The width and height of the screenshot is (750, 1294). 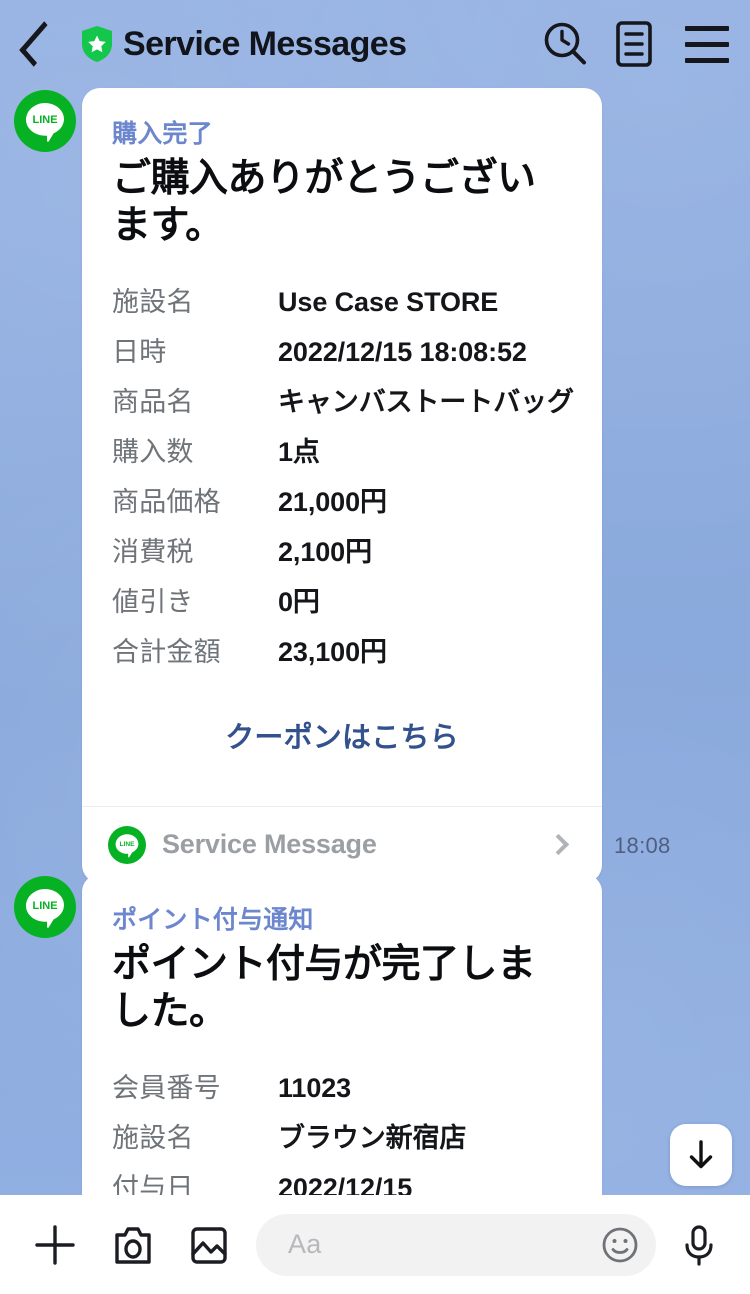 What do you see at coordinates (324, 202) in the screenshot?
I see `card-headline: ご購入ありがとうございます。` at bounding box center [324, 202].